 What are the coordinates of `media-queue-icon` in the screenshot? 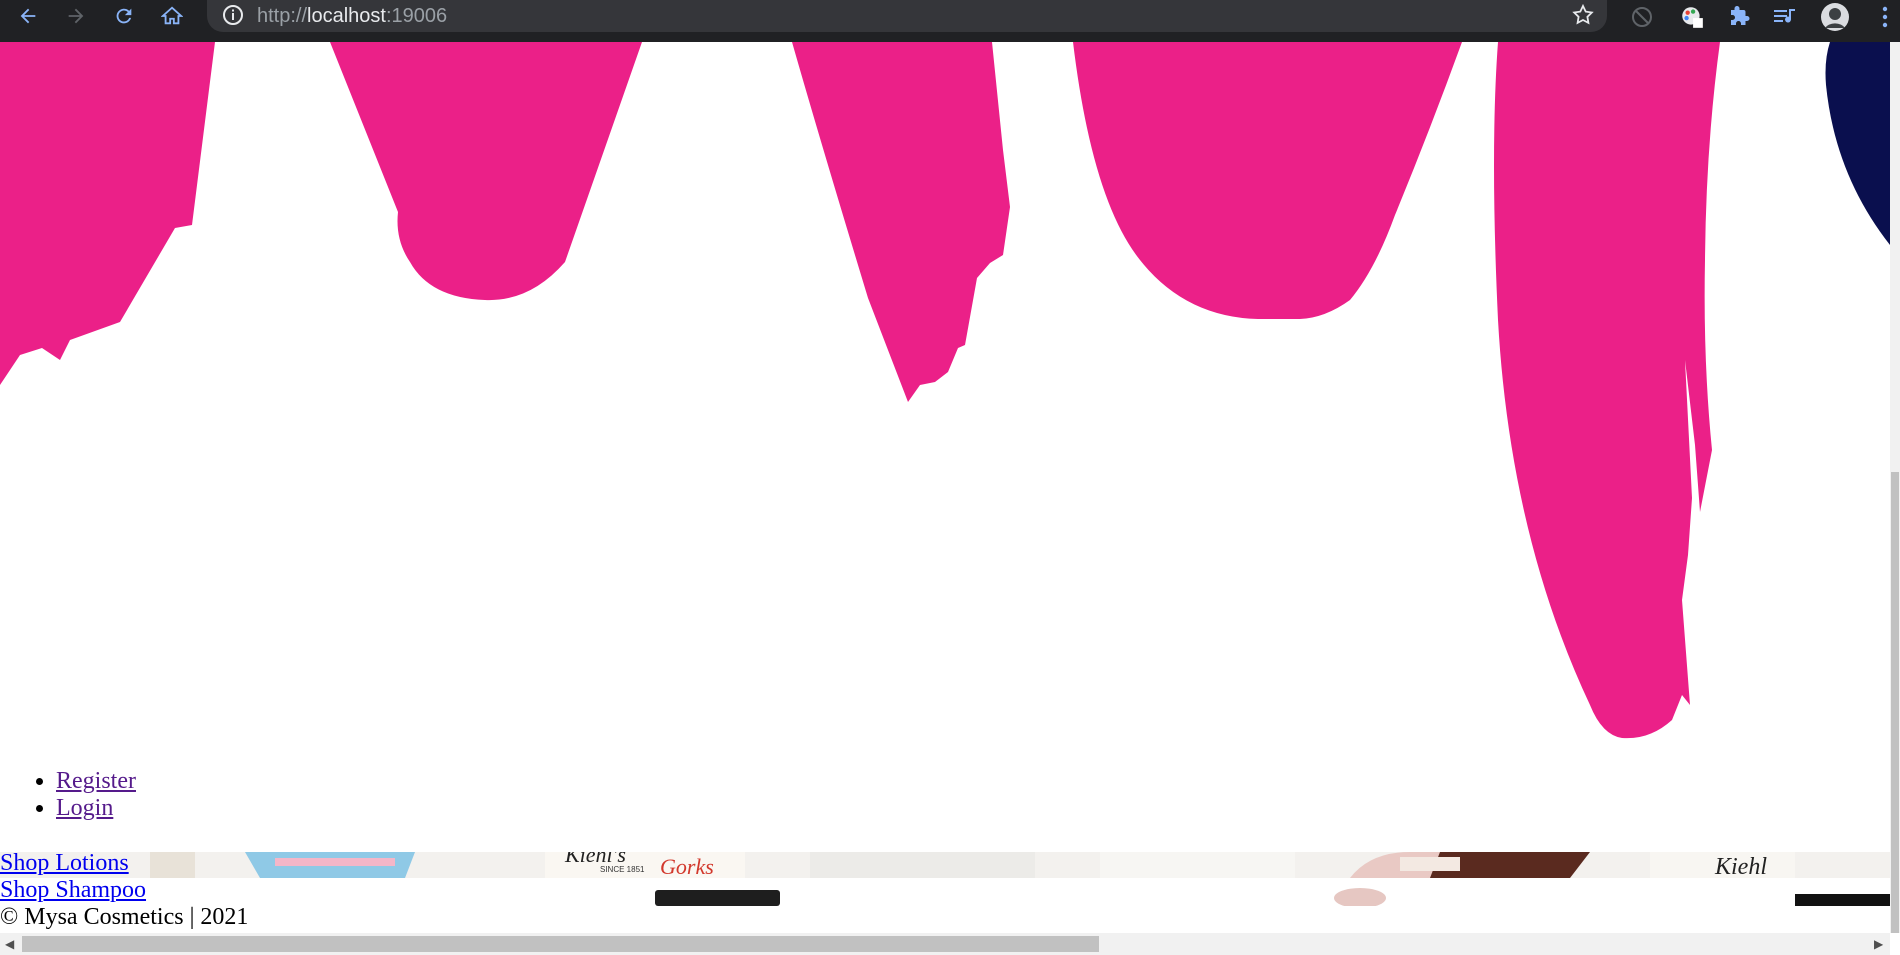 It's located at (1785, 17).